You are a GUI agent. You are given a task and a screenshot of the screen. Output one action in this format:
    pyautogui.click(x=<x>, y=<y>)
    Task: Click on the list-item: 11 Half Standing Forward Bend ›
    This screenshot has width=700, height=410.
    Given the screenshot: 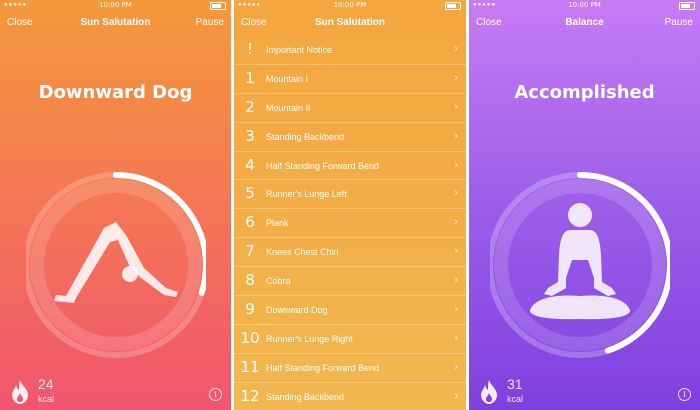 What is the action you would take?
    pyautogui.click(x=350, y=368)
    